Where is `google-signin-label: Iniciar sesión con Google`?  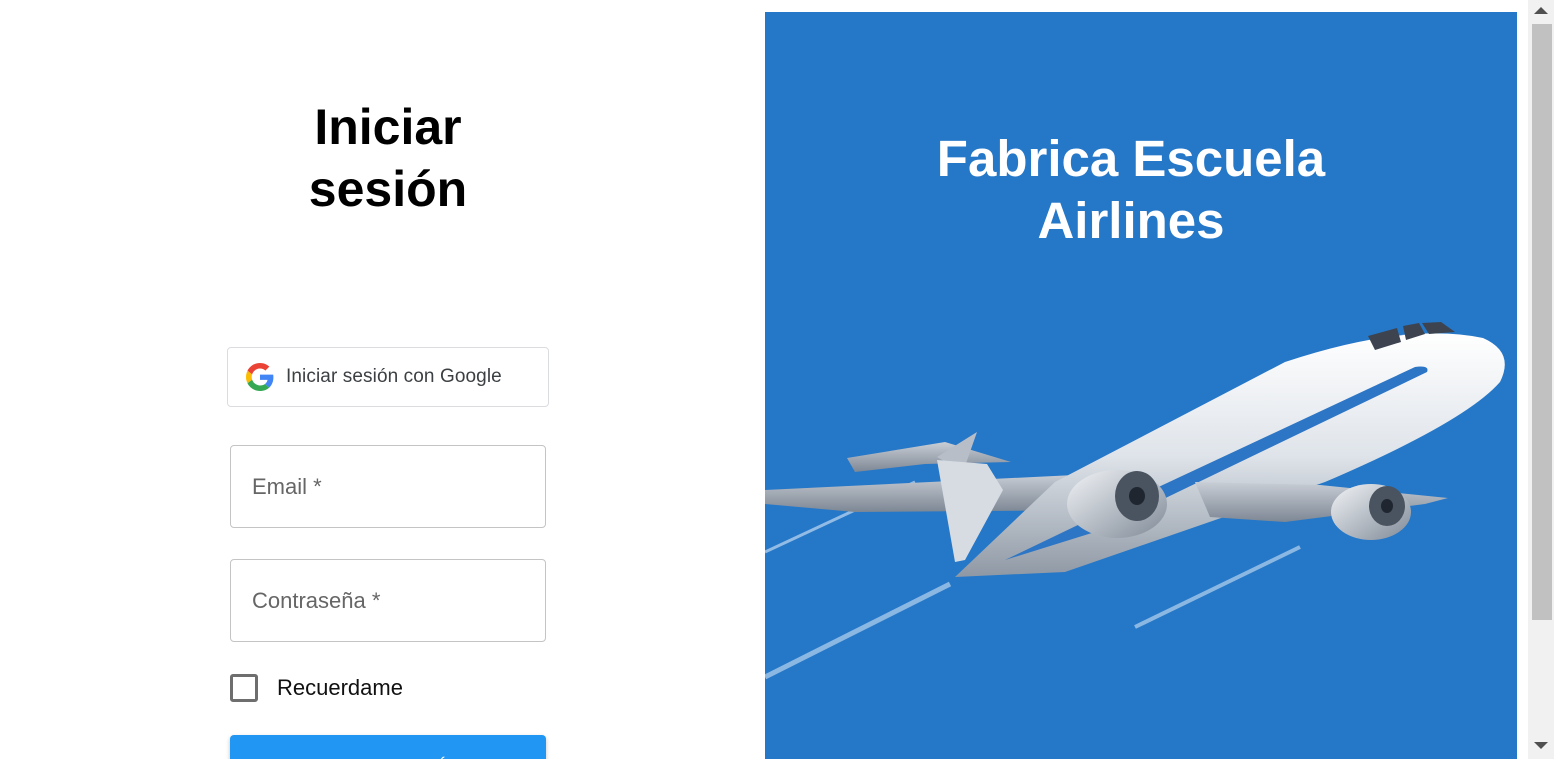 google-signin-label: Iniciar sesión con Google is located at coordinates (394, 376).